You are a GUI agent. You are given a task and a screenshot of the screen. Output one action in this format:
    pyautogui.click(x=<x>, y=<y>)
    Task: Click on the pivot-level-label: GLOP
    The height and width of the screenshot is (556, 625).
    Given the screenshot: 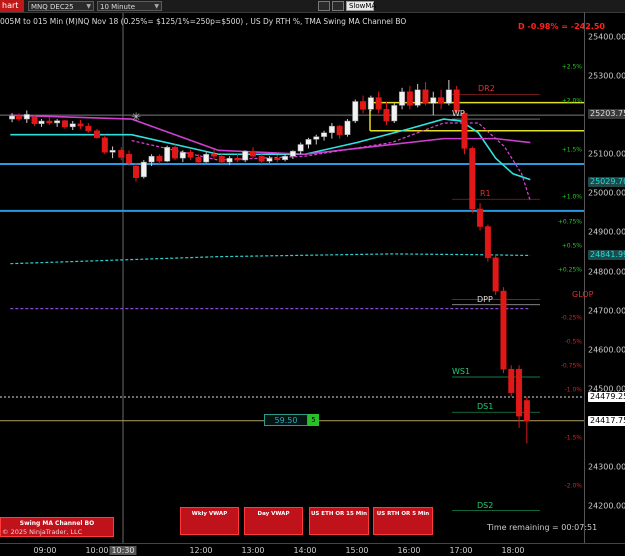 What is the action you would take?
    pyautogui.click(x=583, y=294)
    